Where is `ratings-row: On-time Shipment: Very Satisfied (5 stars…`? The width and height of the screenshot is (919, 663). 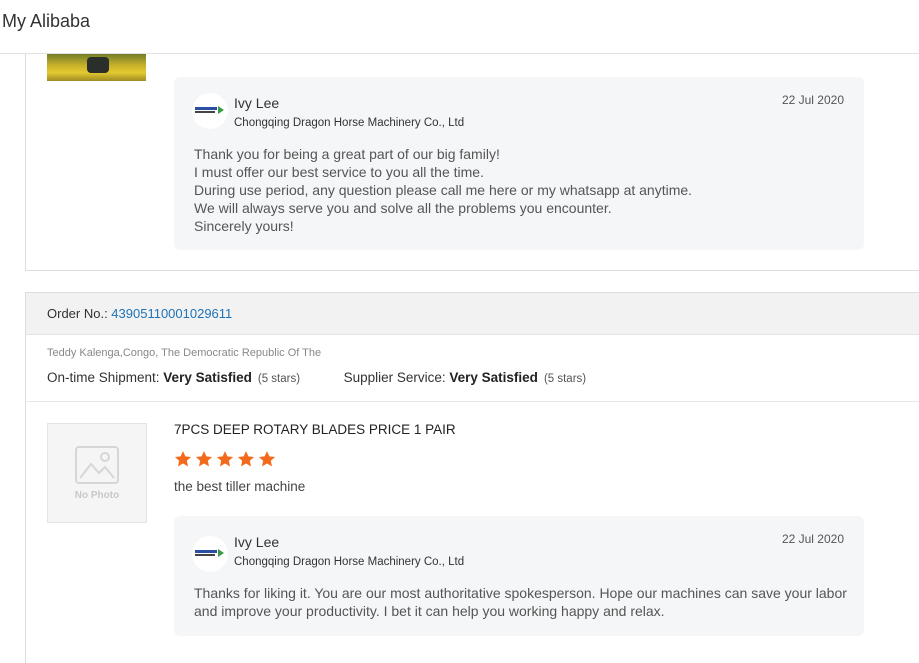 ratings-row: On-time Shipment: Very Satisfied (5 stars… is located at coordinates (316, 377).